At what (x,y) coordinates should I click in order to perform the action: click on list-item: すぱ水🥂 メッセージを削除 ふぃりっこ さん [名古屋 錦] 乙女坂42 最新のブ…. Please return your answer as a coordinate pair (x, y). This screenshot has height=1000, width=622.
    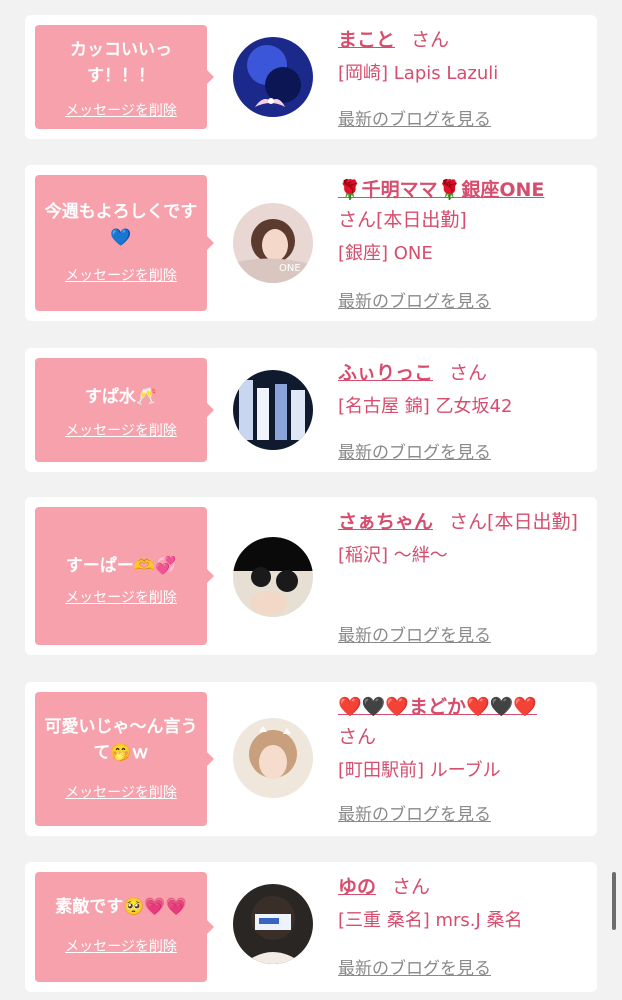
    Looking at the image, I should click on (311, 410).